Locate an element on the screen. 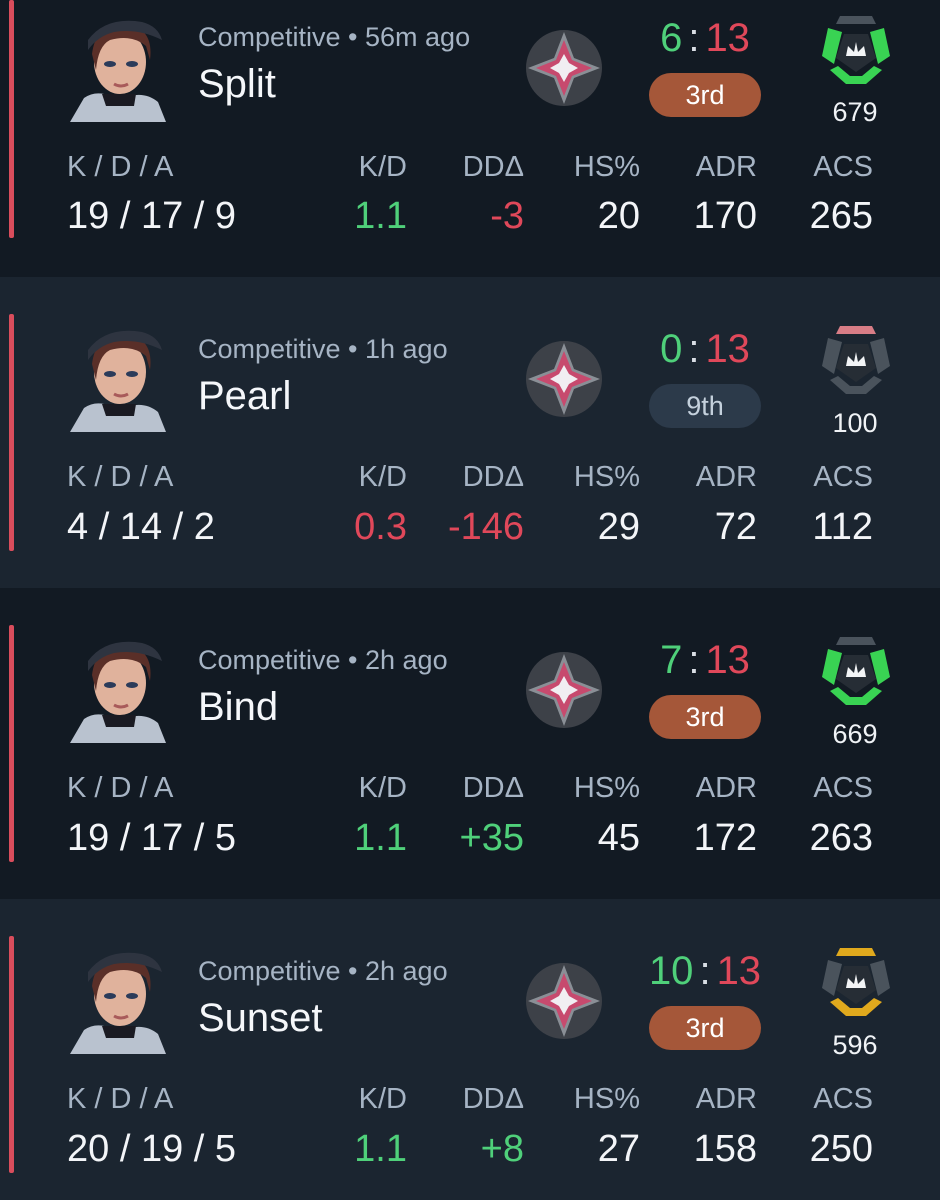 Image resolution: width=940 pixels, height=1200 pixels. kda-value: 19 / 17 / 9 is located at coordinates (152, 216).